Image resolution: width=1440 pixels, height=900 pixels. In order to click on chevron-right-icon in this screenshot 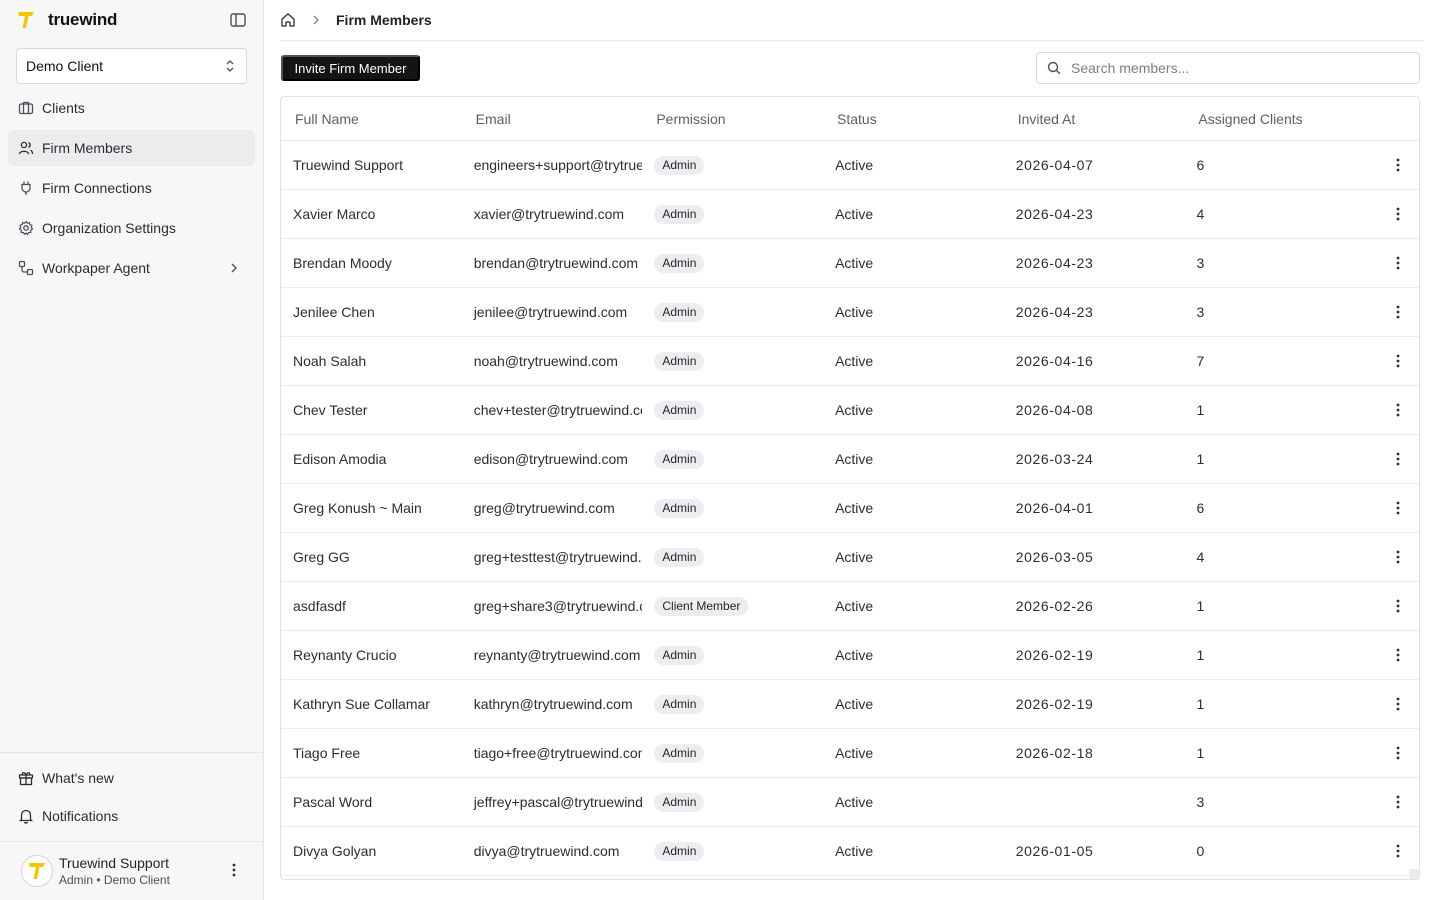, I will do `click(234, 268)`.